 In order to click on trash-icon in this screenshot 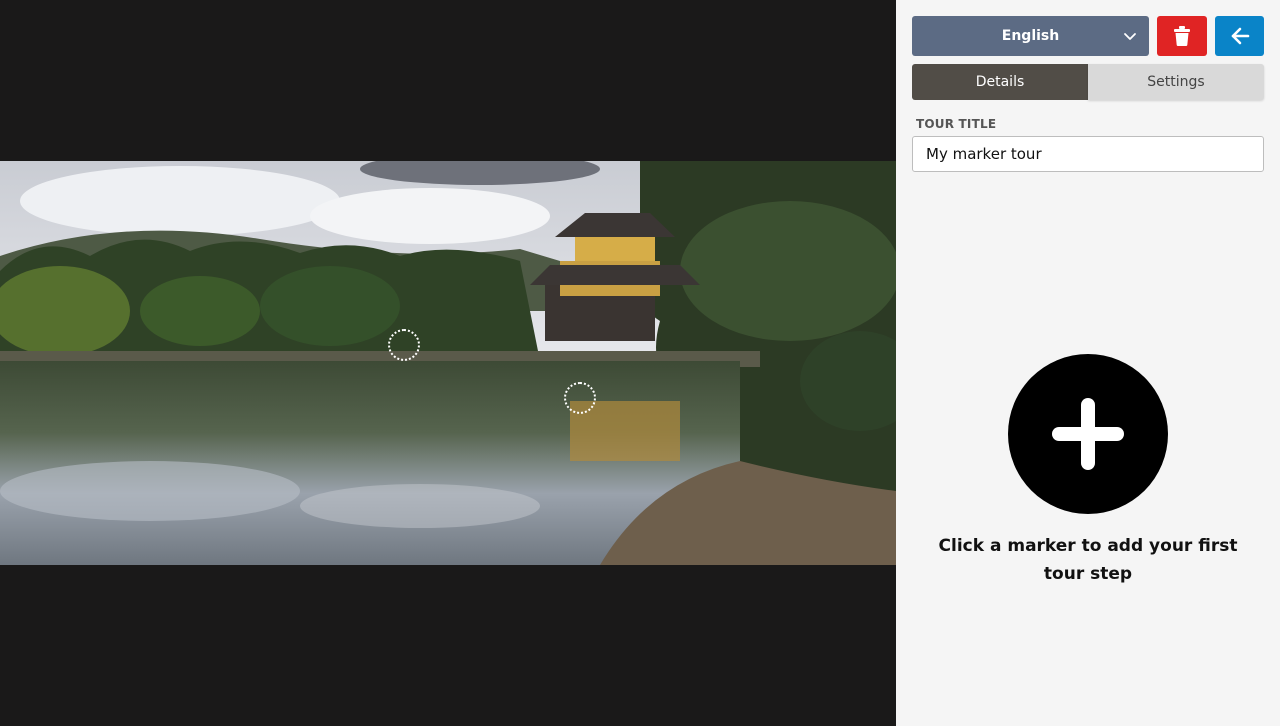, I will do `click(1182, 36)`.